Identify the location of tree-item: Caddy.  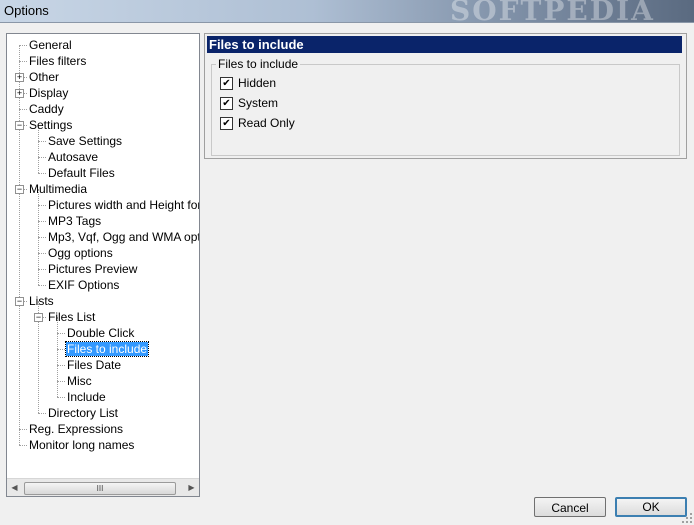
(46, 109).